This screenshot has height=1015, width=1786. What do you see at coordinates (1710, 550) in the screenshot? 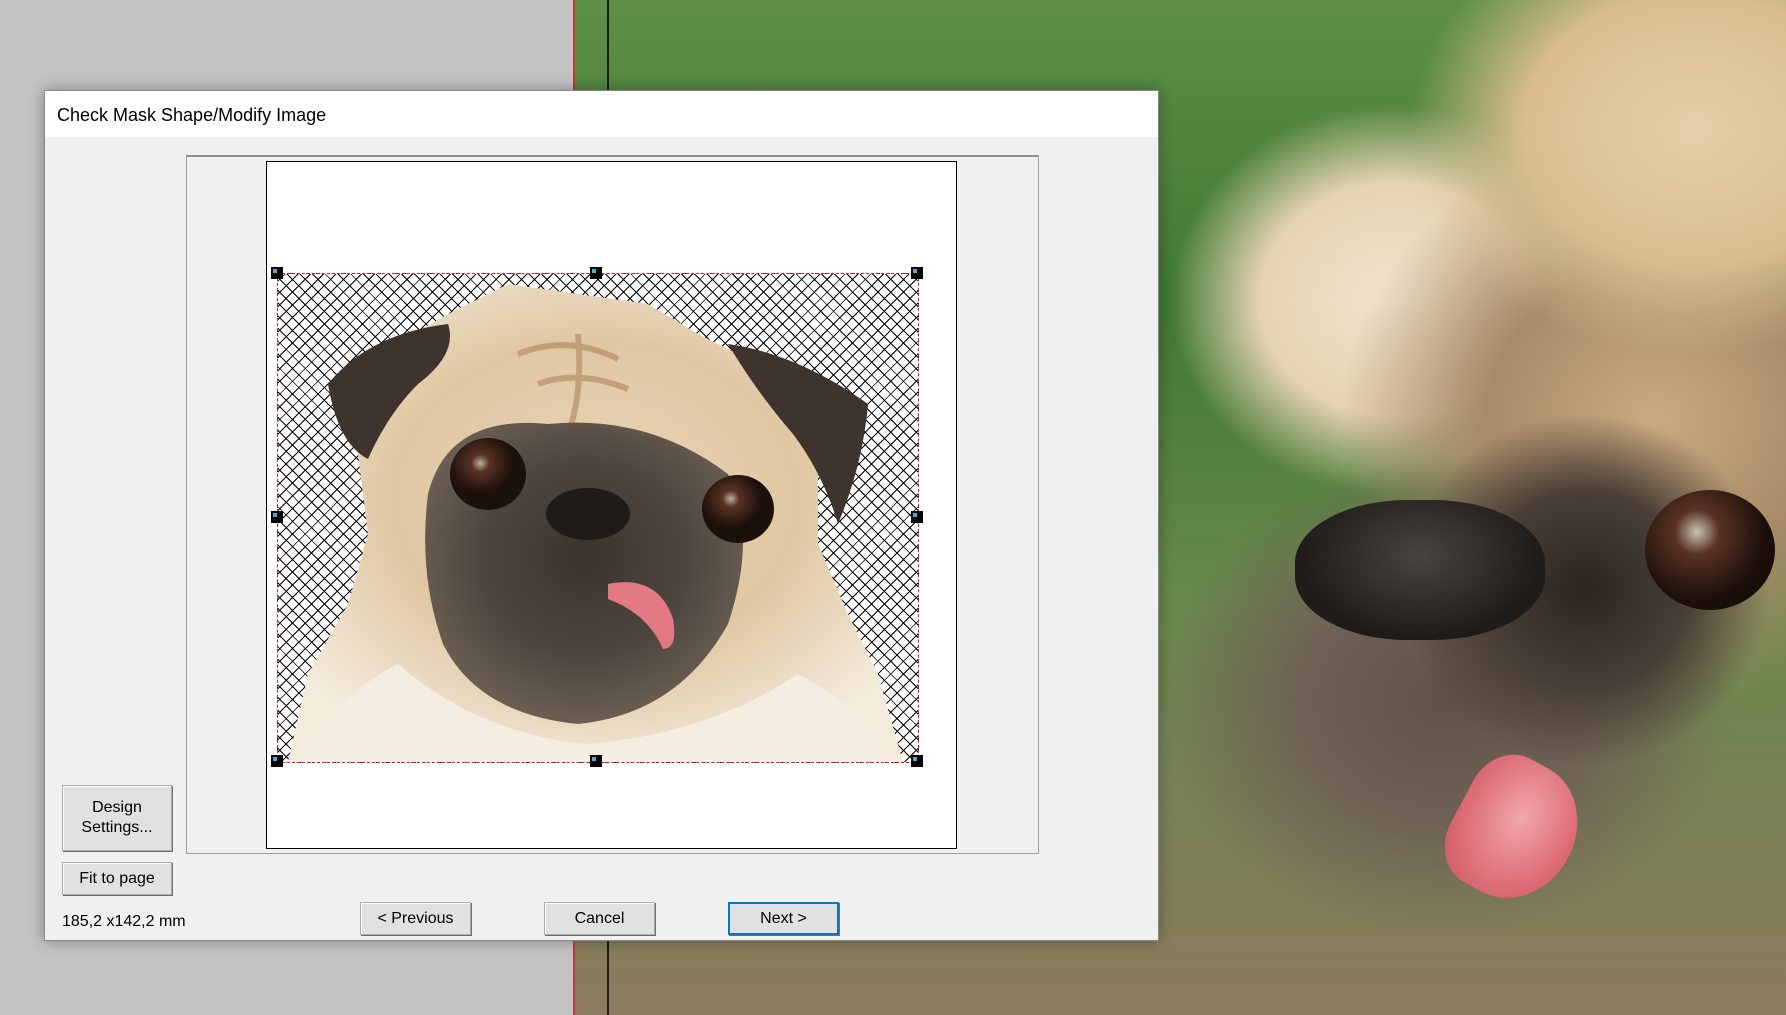
I see `background-pug-eye-icon` at bounding box center [1710, 550].